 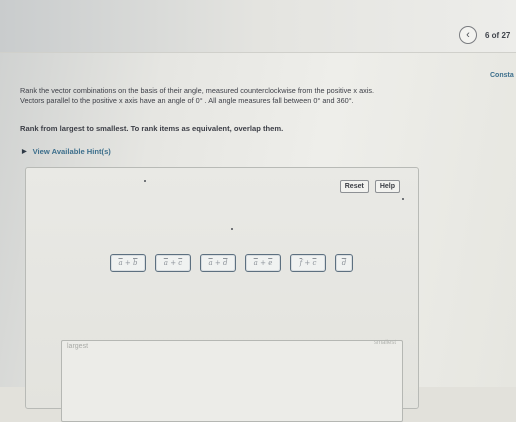 I want to click on item-tile-d: d, so click(x=344, y=263).